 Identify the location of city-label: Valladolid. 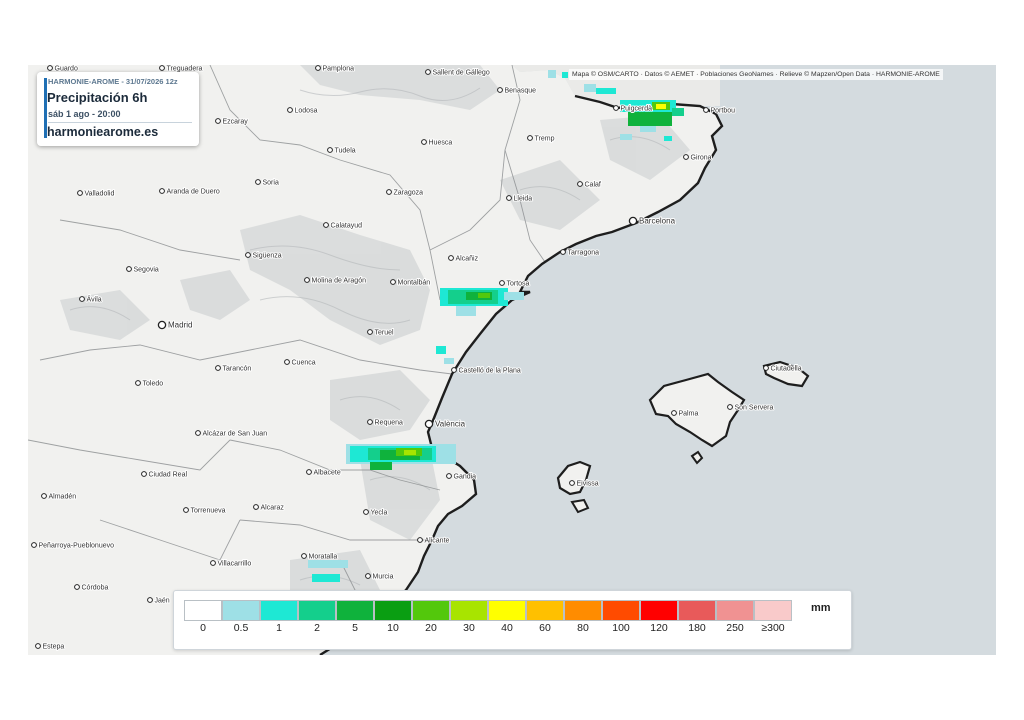
(100, 194).